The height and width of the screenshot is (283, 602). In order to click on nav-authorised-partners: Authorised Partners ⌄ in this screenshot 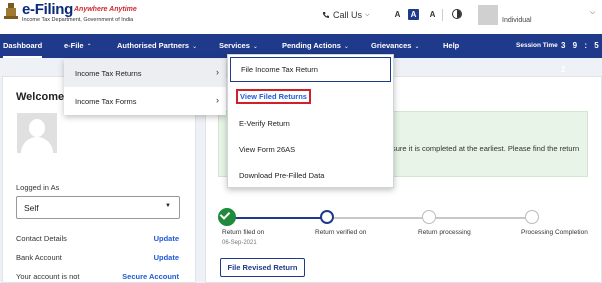, I will do `click(157, 46)`.